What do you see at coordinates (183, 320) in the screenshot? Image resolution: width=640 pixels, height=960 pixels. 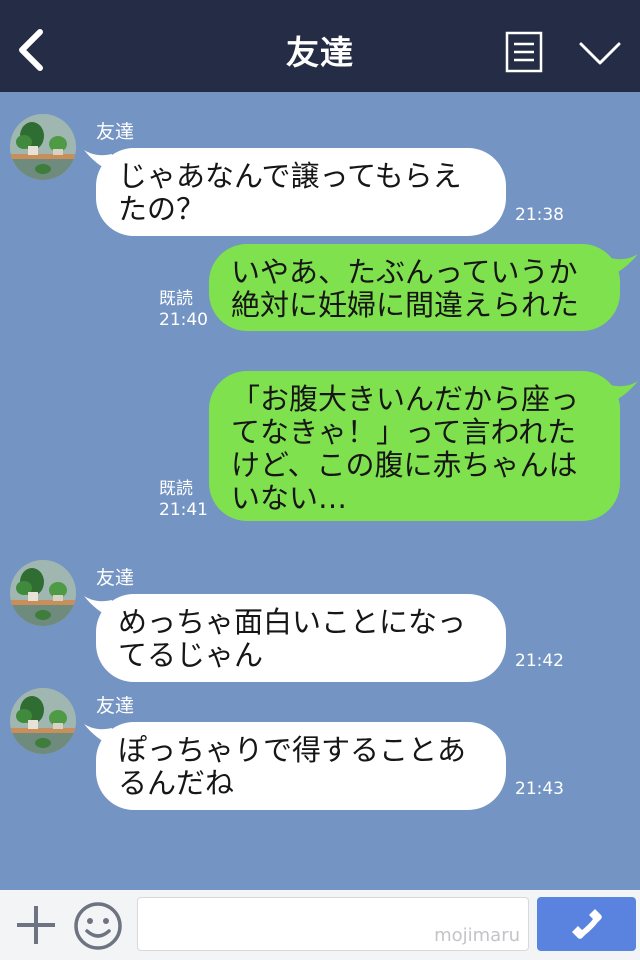 I see `message-time: 21:40` at bounding box center [183, 320].